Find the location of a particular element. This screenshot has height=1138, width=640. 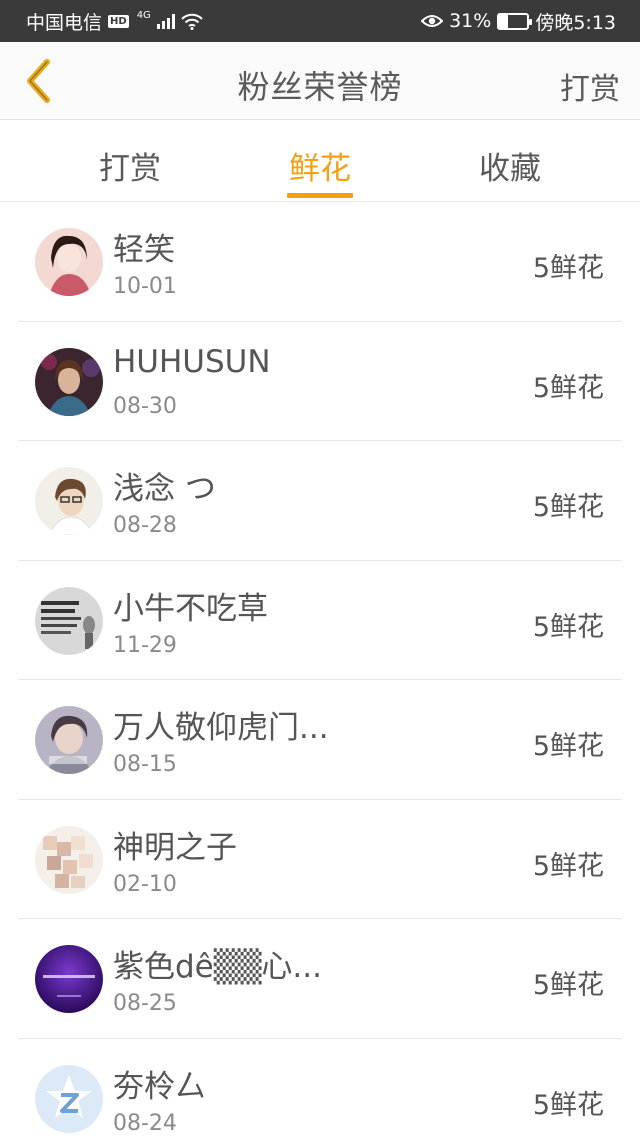

list-item: 紫色dê▒▒心... 08-25 5鲜花 is located at coordinates (320, 979).